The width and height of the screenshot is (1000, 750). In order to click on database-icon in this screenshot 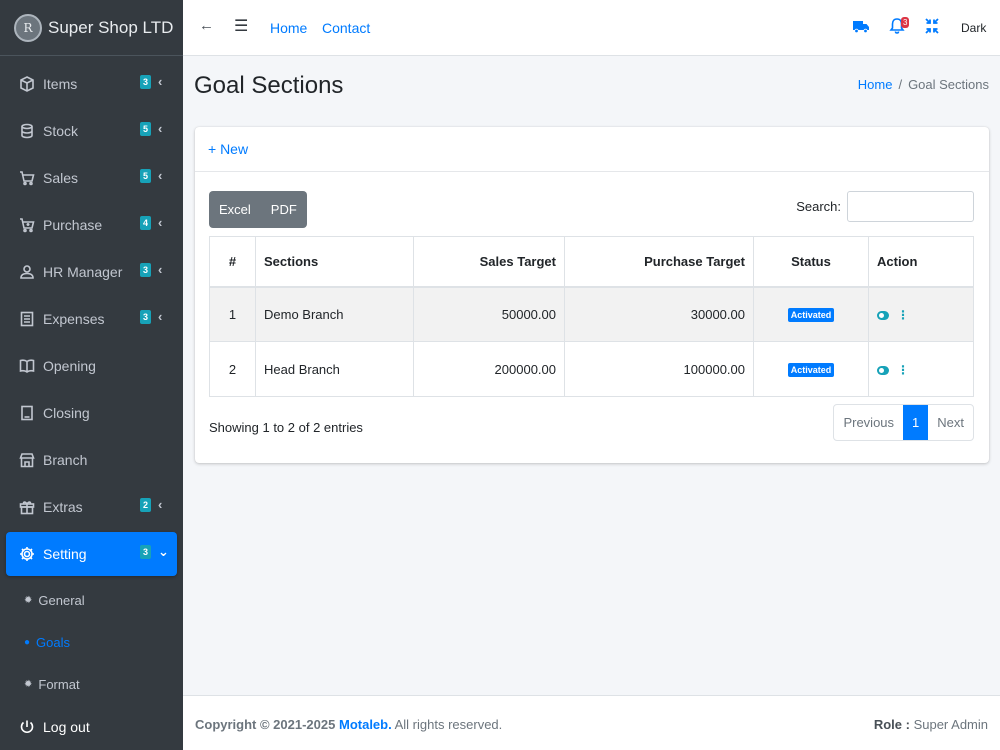, I will do `click(27, 131)`.